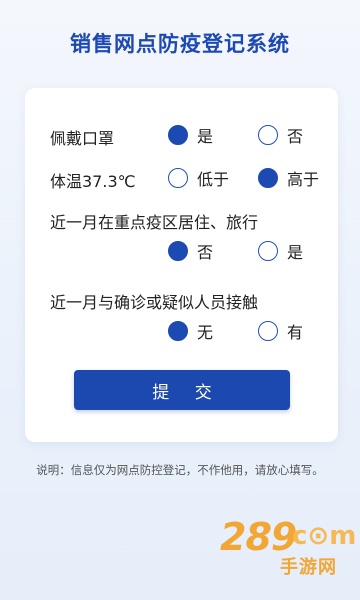  I want to click on radio-mask-no: 否, so click(280, 135).